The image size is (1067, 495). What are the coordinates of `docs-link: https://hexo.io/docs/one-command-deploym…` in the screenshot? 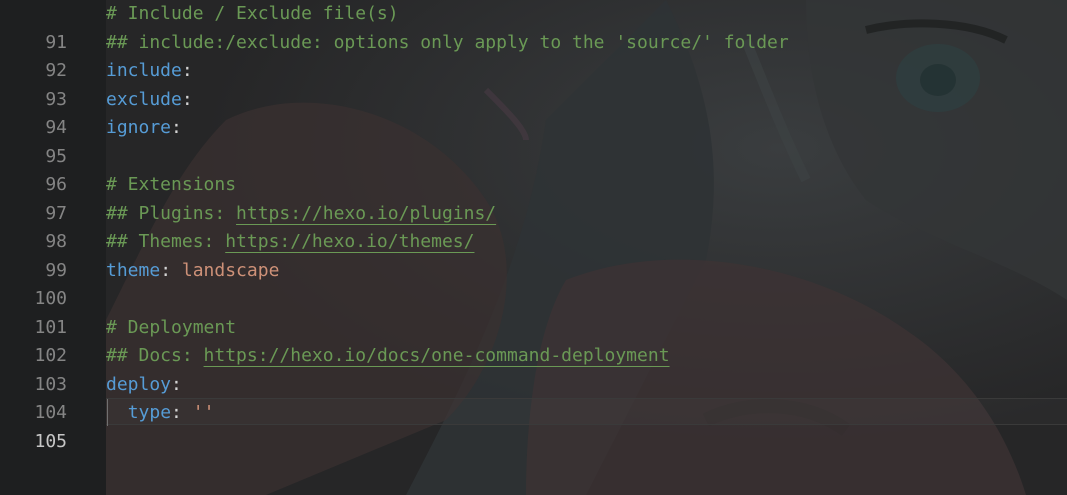 It's located at (437, 355).